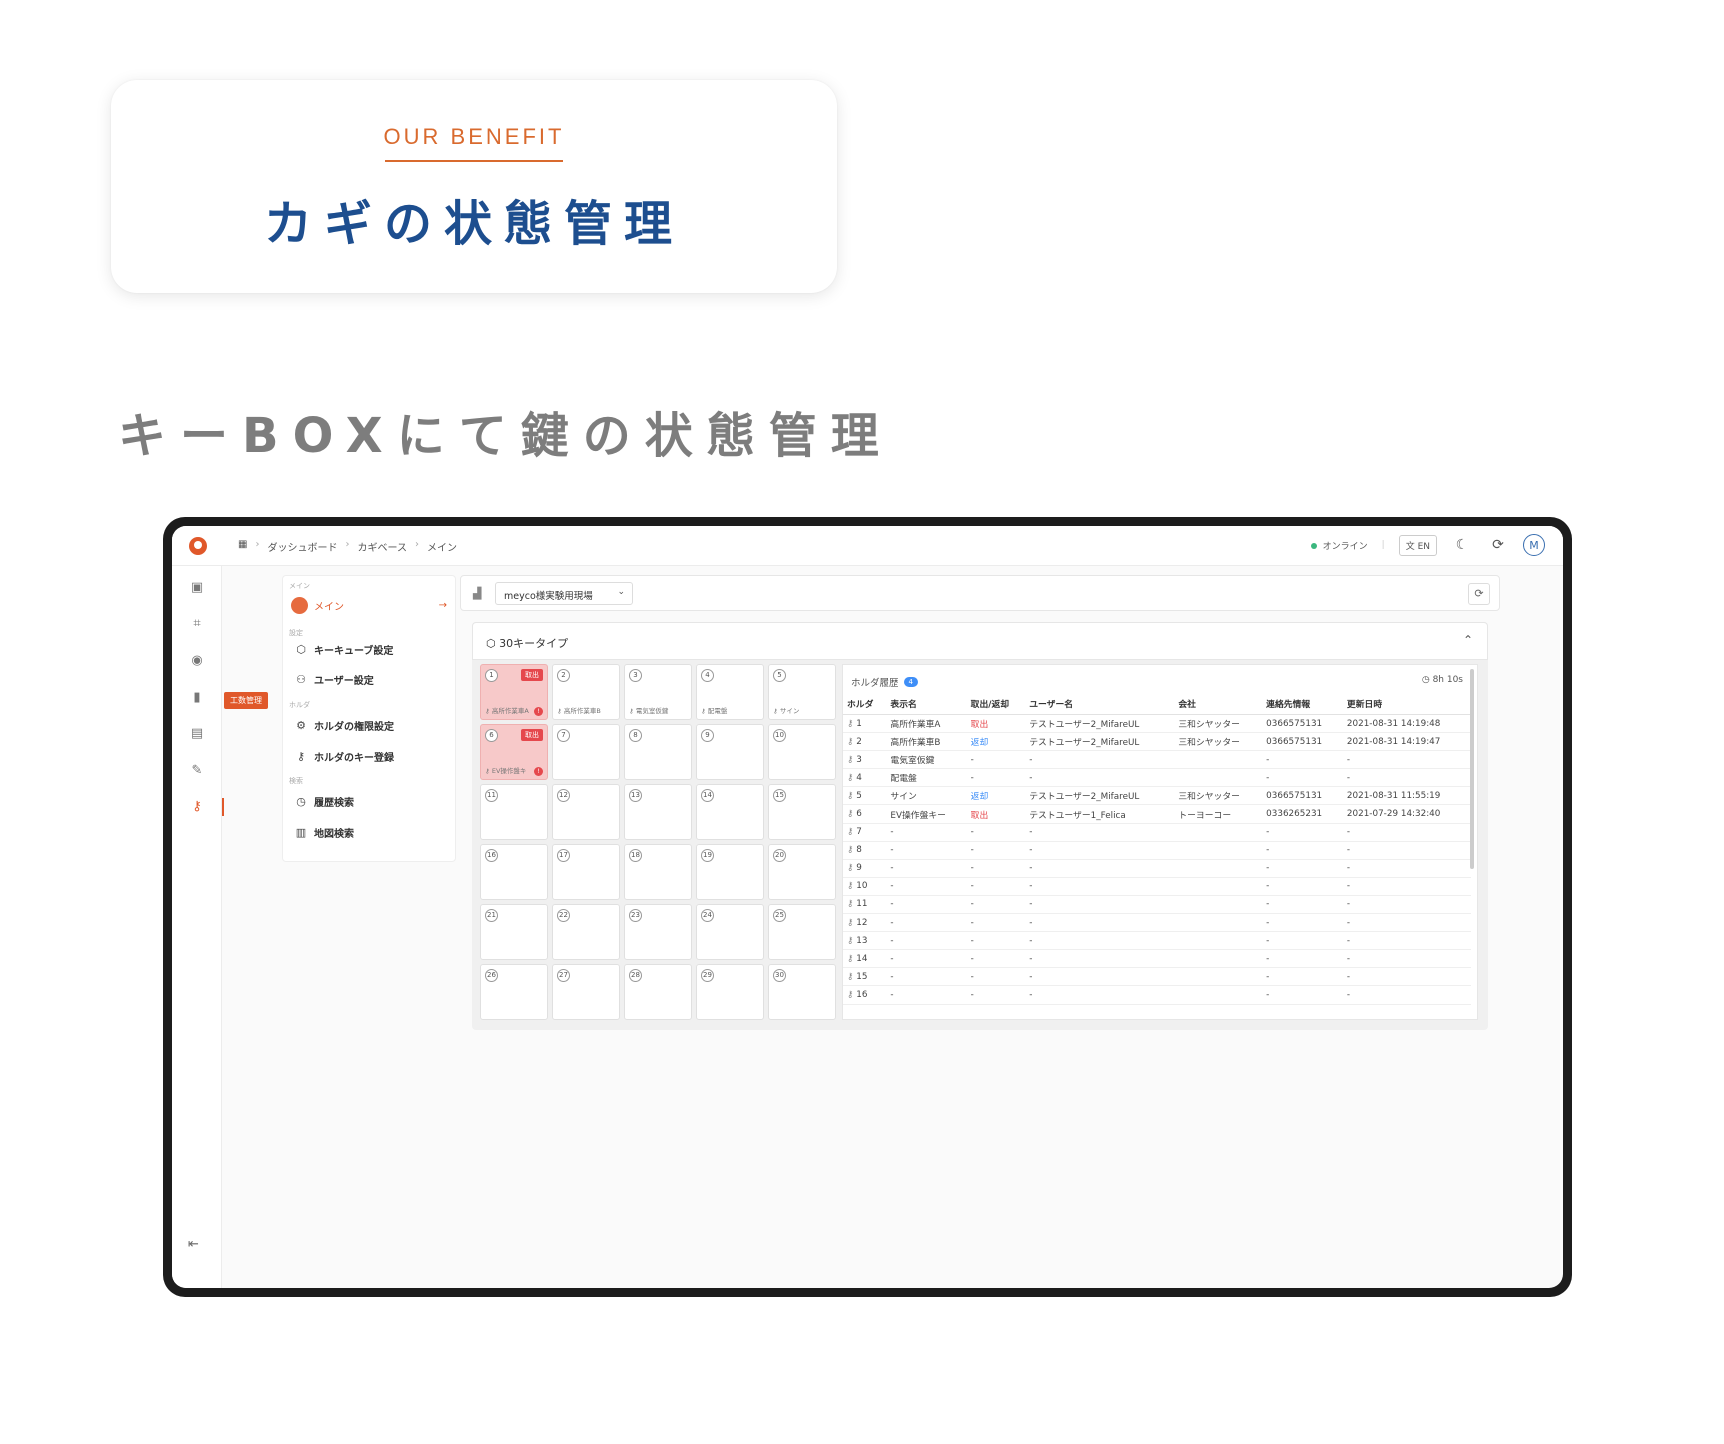  I want to click on column-header: 会社, so click(1218, 704).